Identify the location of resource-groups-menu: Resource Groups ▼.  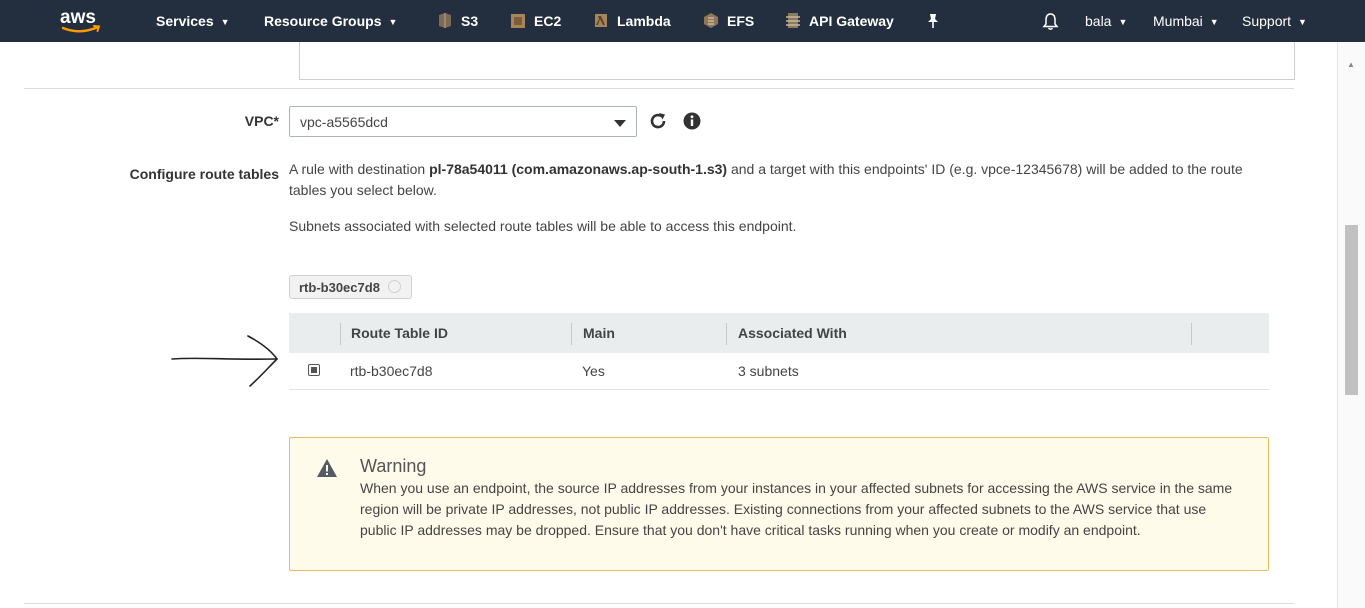
(330, 21).